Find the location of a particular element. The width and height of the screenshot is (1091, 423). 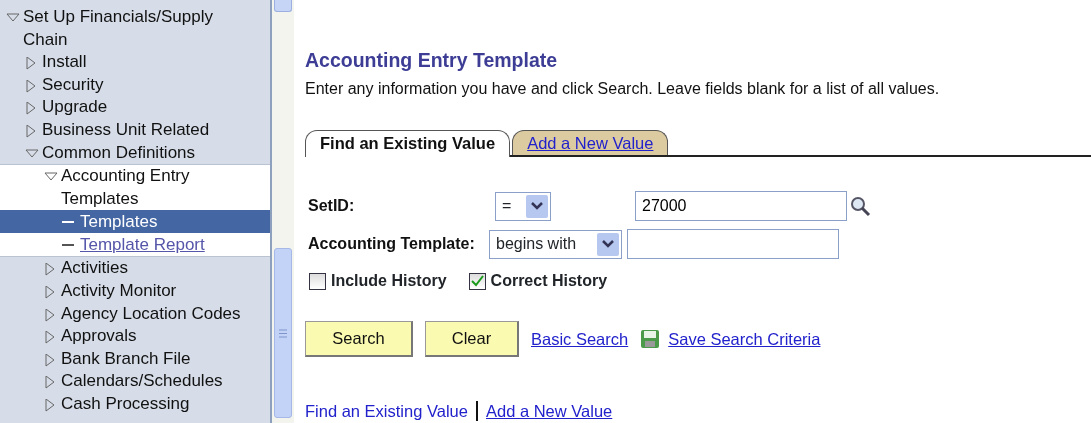

scrollbar-thumb is located at coordinates (283, 333).